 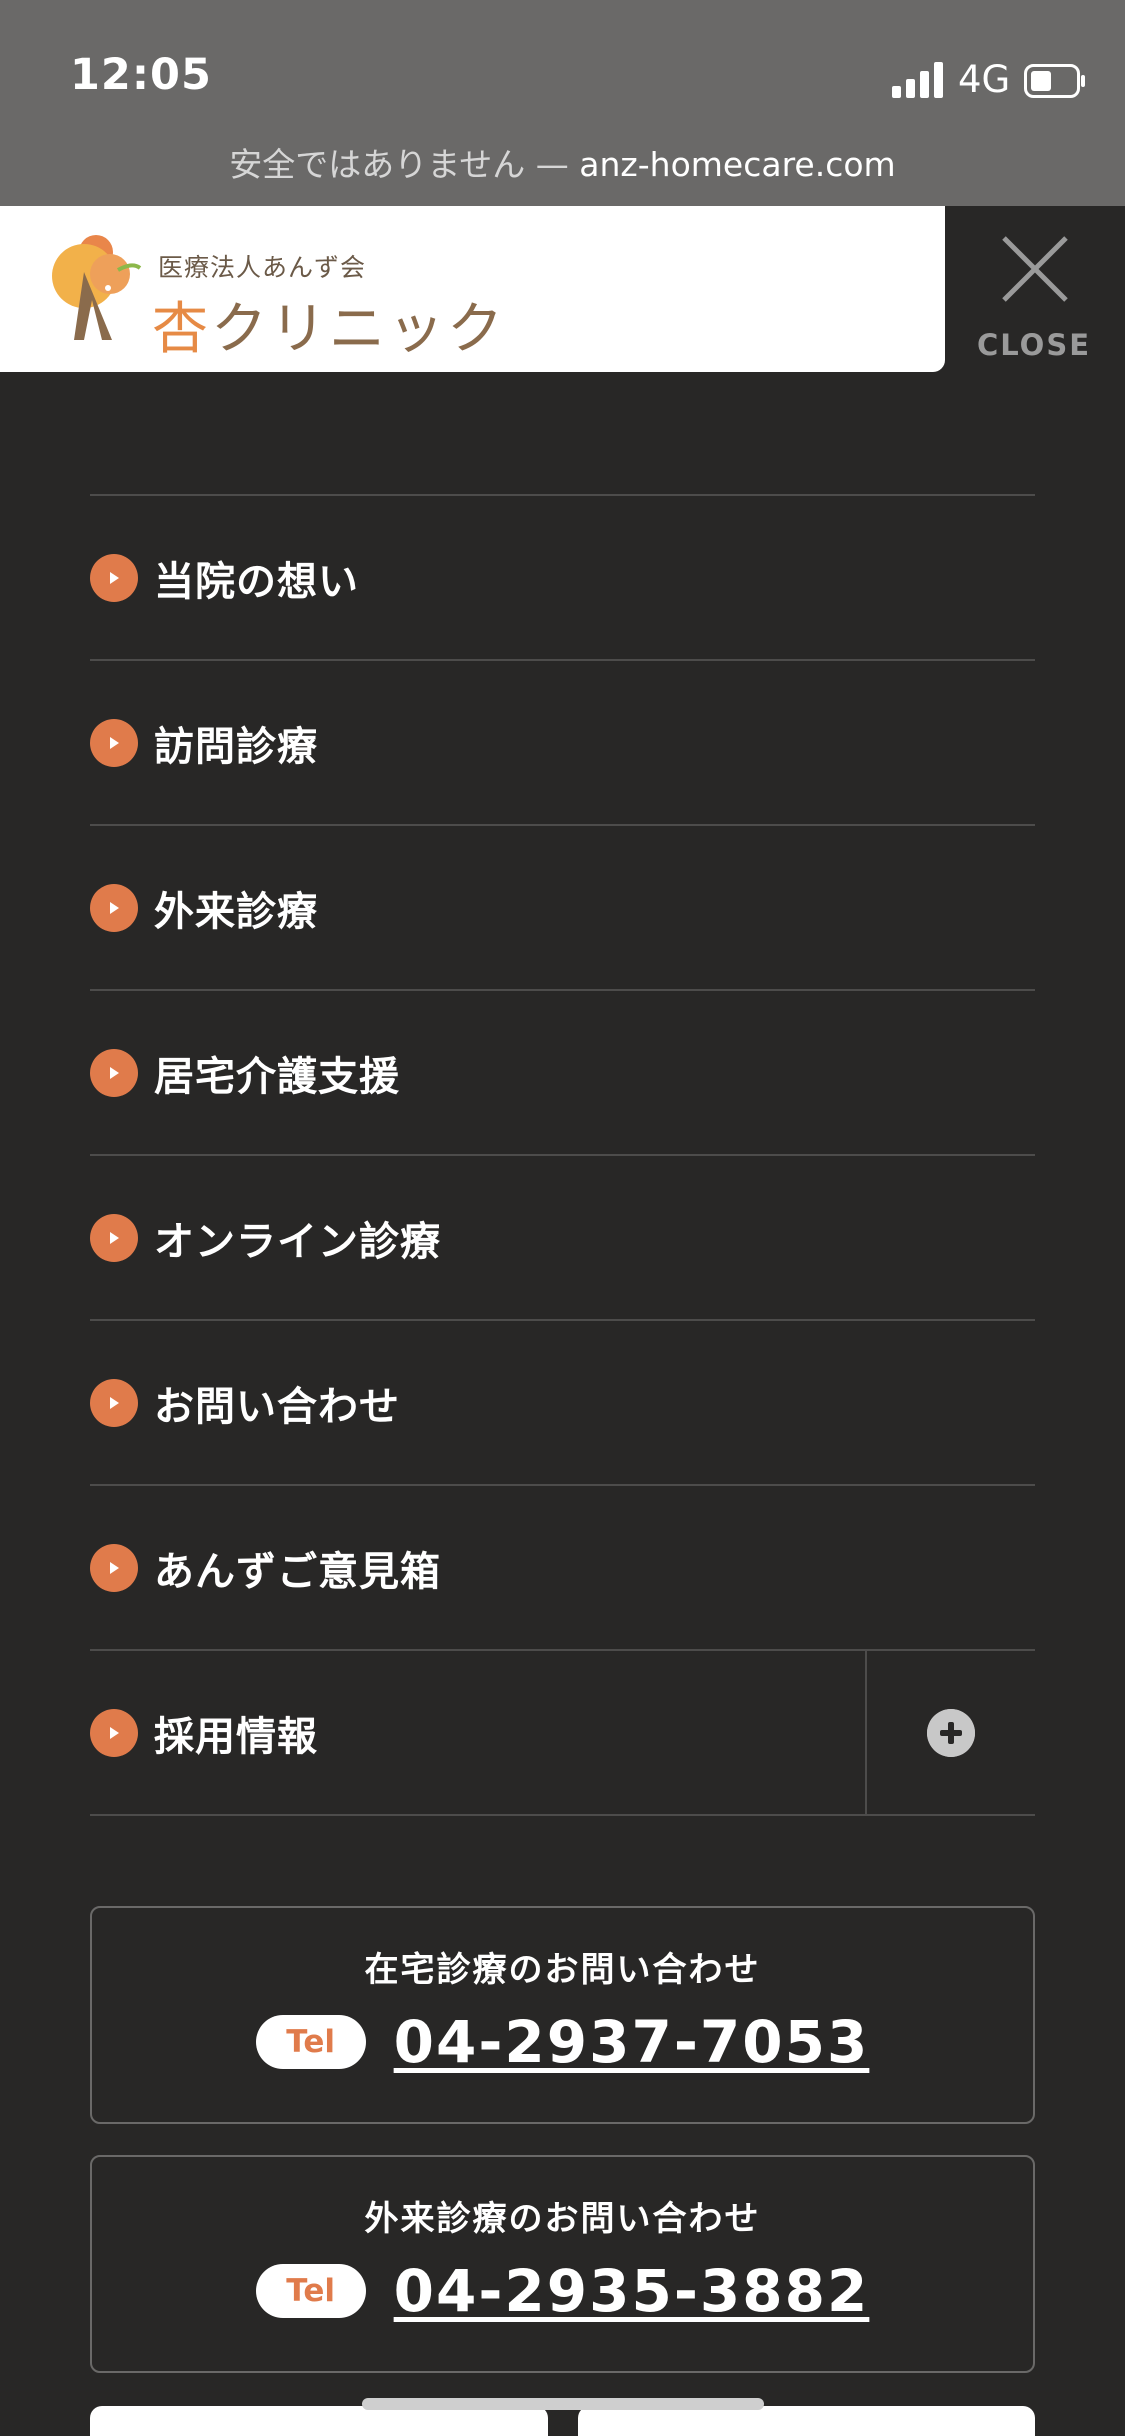 I want to click on contact-card-home-care: 在宅診療のお問い合わせ Tel 04-2937-7053, so click(x=562, y=2015).